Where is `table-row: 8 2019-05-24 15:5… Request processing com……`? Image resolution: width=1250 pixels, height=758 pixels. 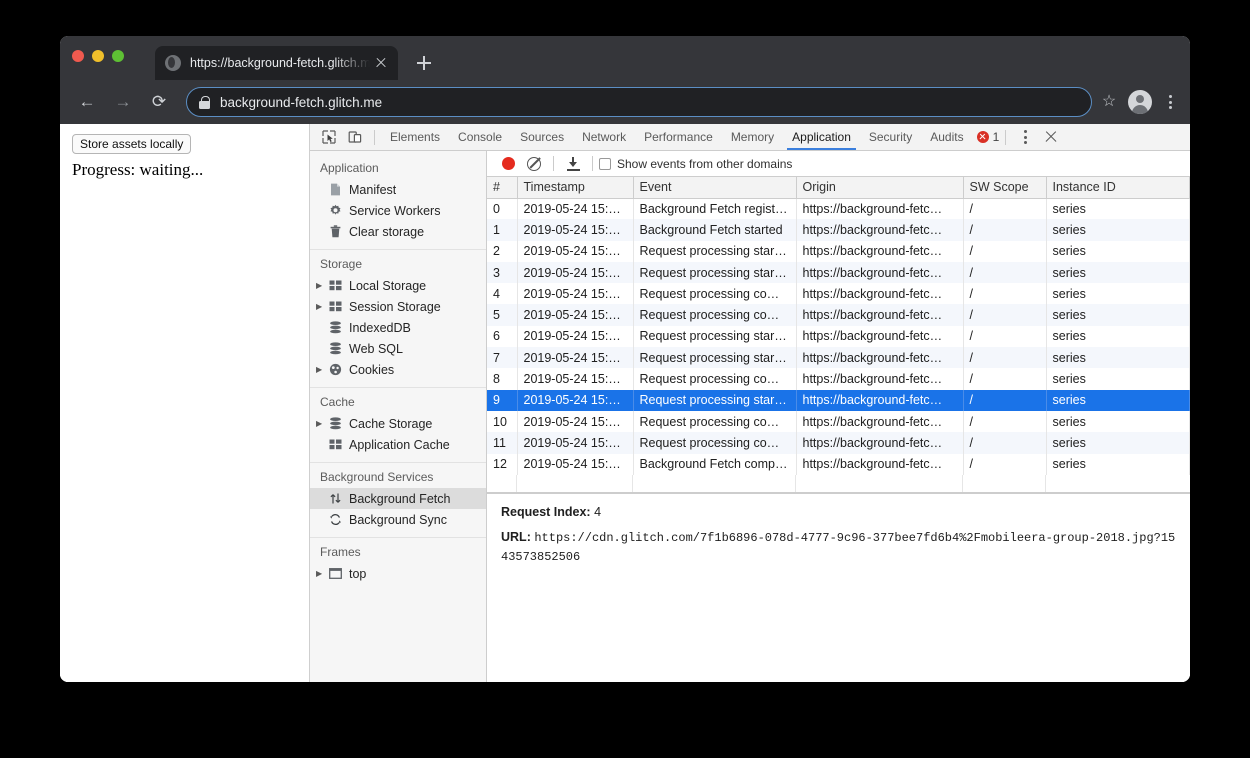
table-row: 8 2019-05-24 15:5… Request processing com…… is located at coordinates (838, 379).